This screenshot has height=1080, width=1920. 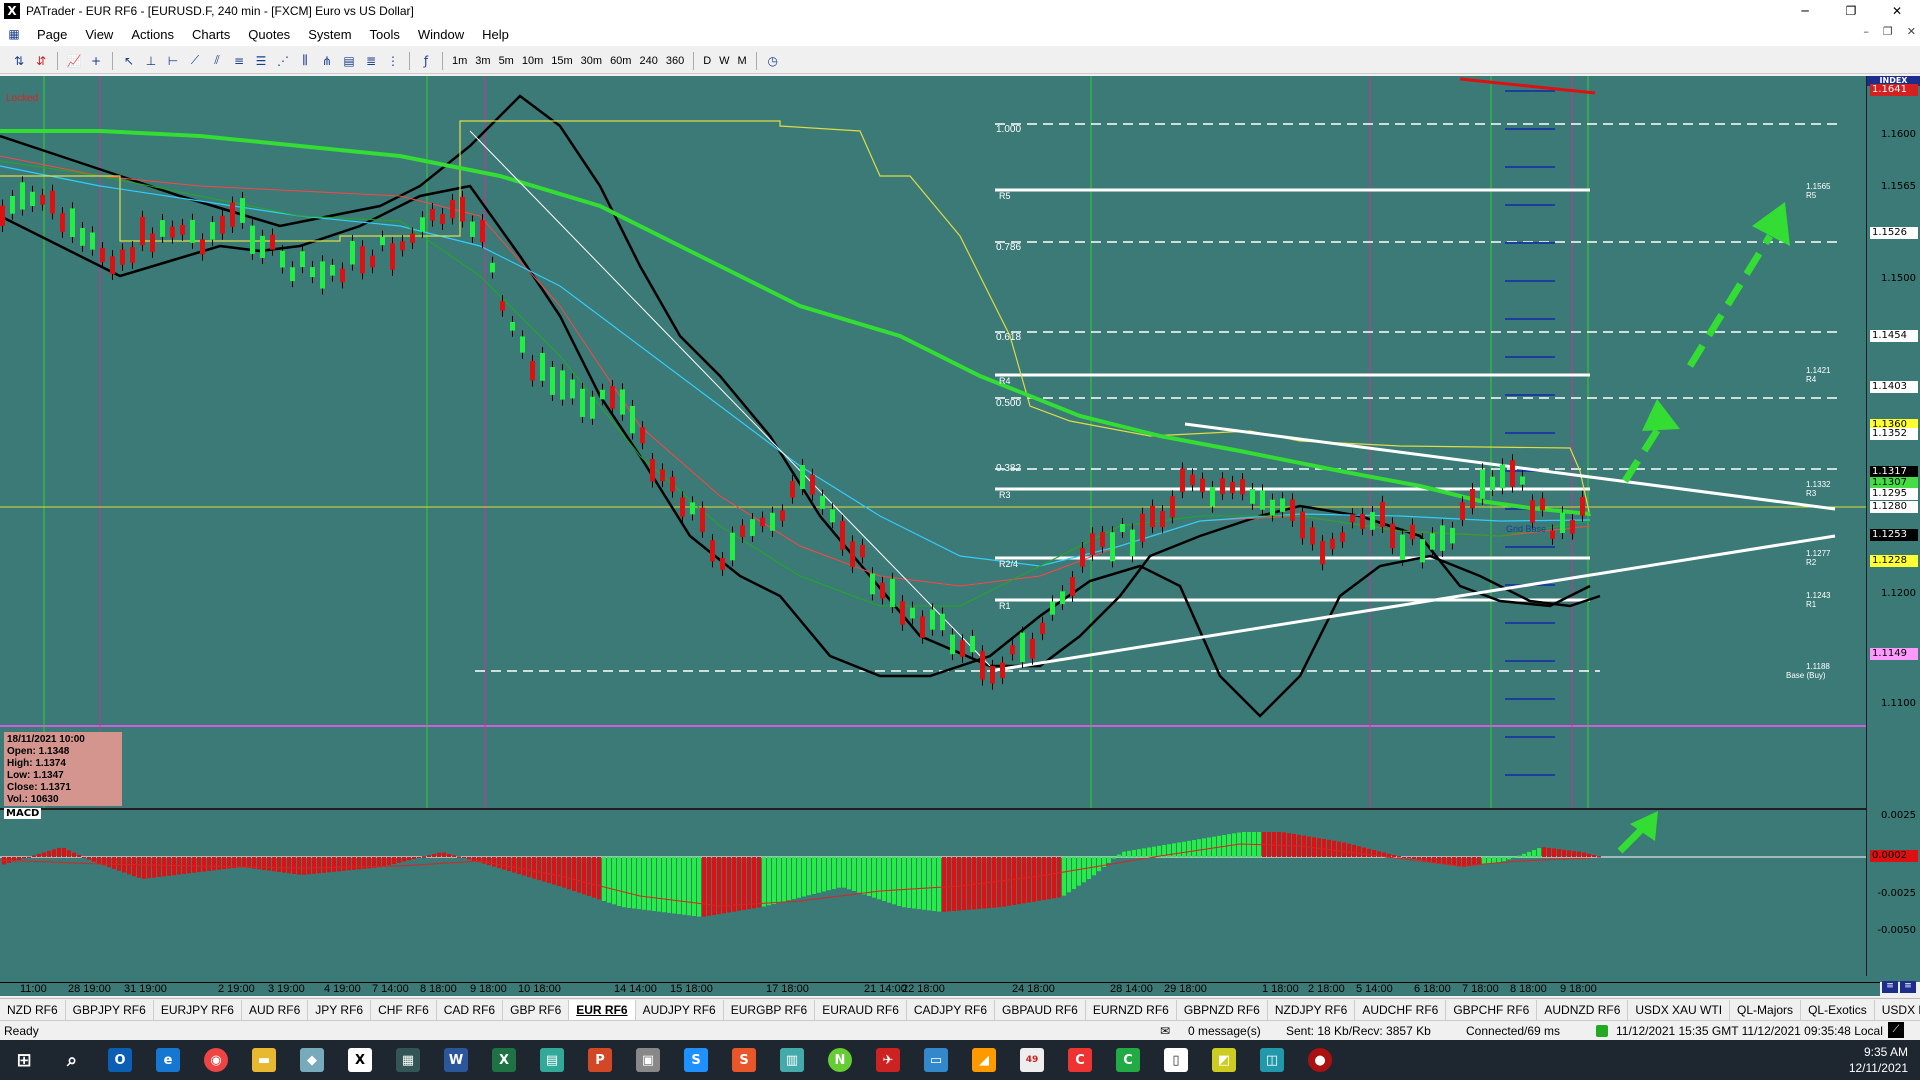 I want to click on powerpoint-icon: P, so click(x=600, y=1060).